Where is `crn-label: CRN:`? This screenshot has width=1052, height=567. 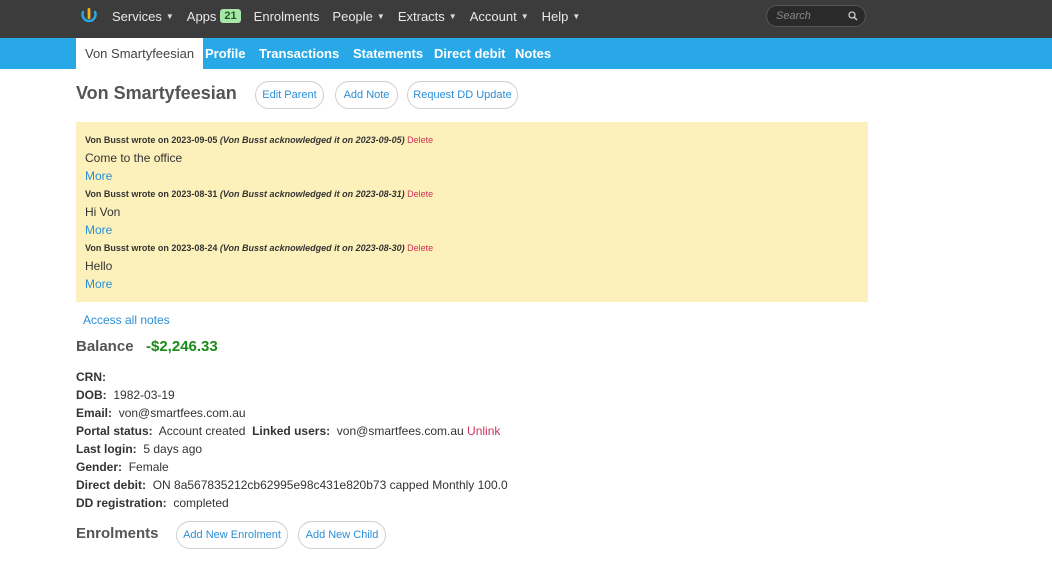 crn-label: CRN: is located at coordinates (91, 377).